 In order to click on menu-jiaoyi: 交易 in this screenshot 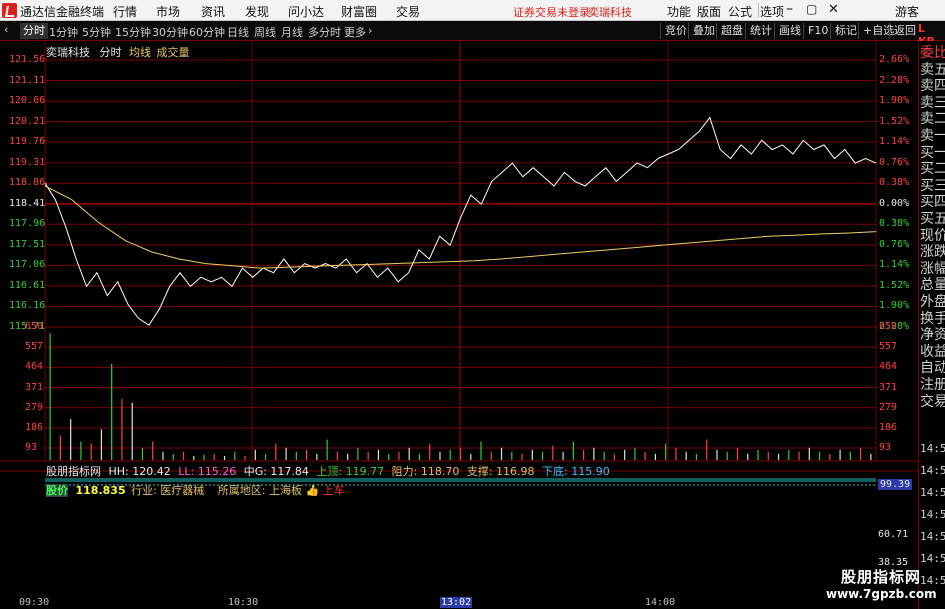, I will do `click(408, 11)`.